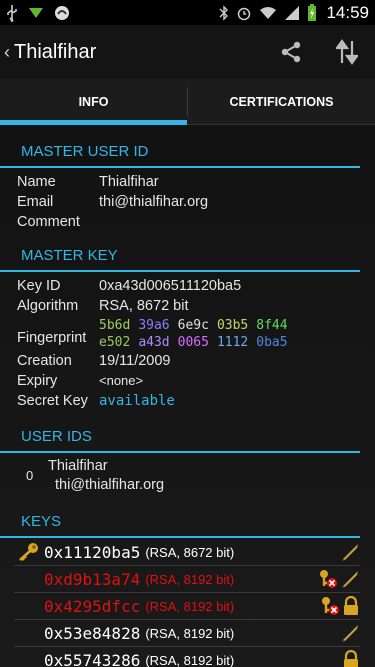  I want to click on battery-icon, so click(312, 12).